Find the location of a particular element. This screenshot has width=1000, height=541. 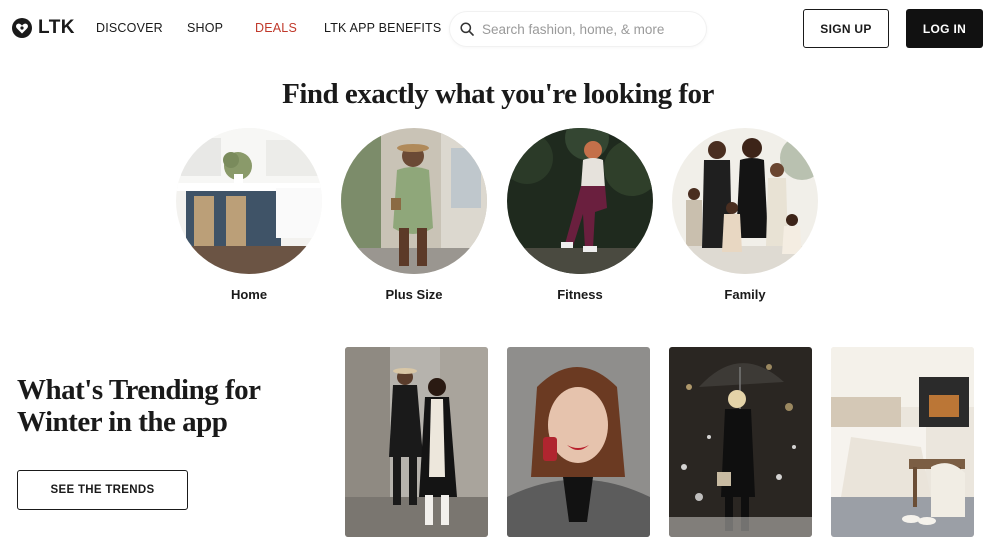

category-home: Home is located at coordinates (249, 215).